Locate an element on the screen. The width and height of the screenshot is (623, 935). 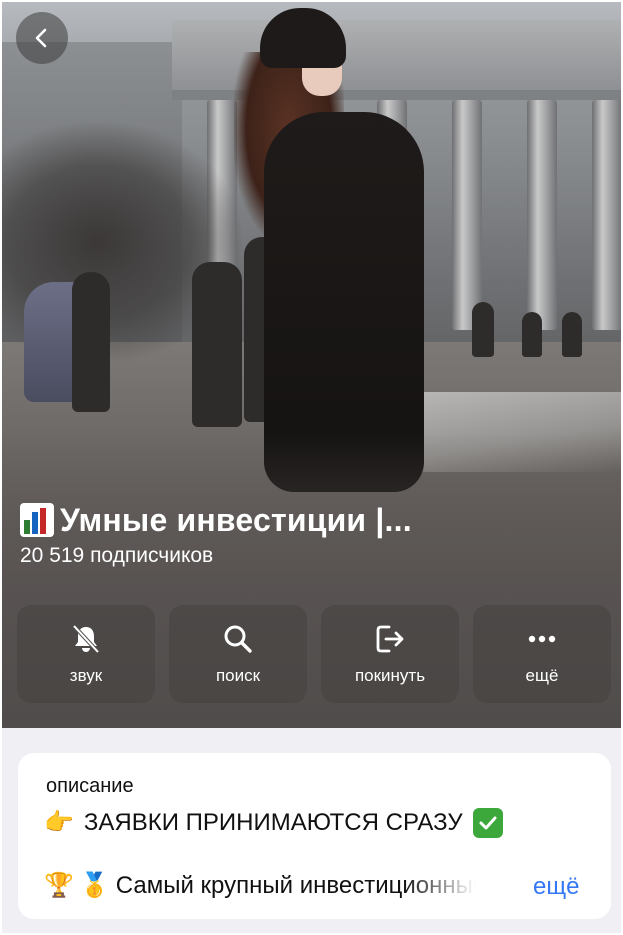
back-button is located at coordinates (42, 38).